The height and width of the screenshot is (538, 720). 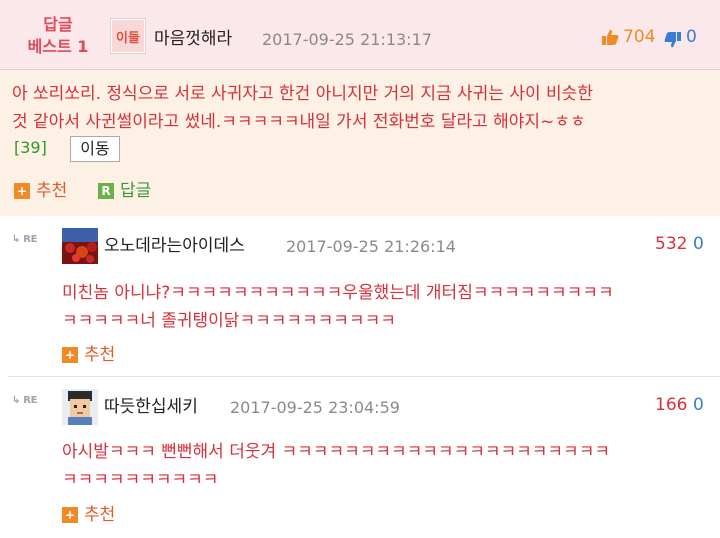 I want to click on reply-button: R 답글, so click(x=124, y=191).